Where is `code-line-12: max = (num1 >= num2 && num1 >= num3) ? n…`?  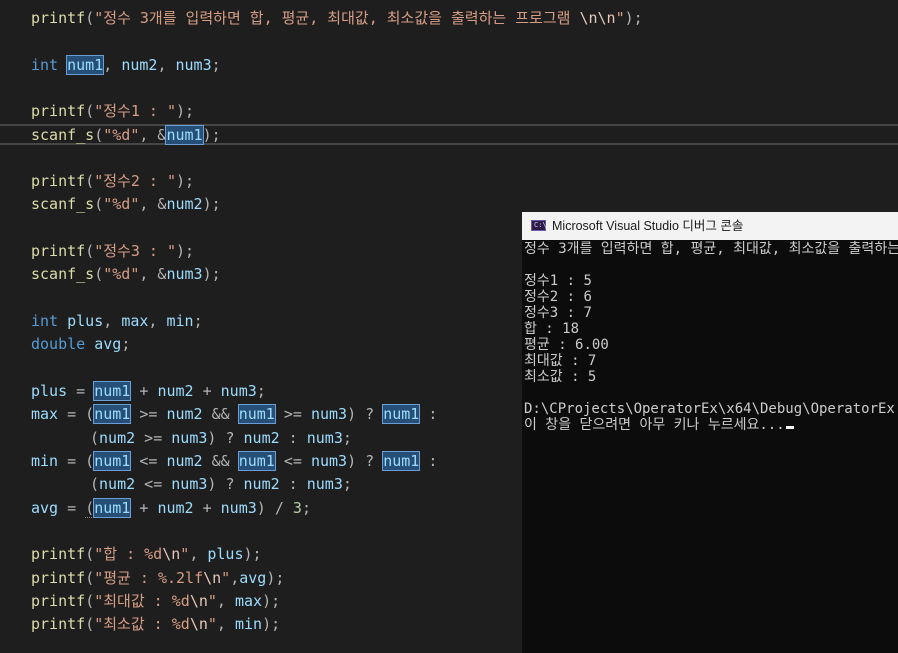 code-line-12: max = (num1 >= num2 && num1 >= num3) ? n… is located at coordinates (234, 414).